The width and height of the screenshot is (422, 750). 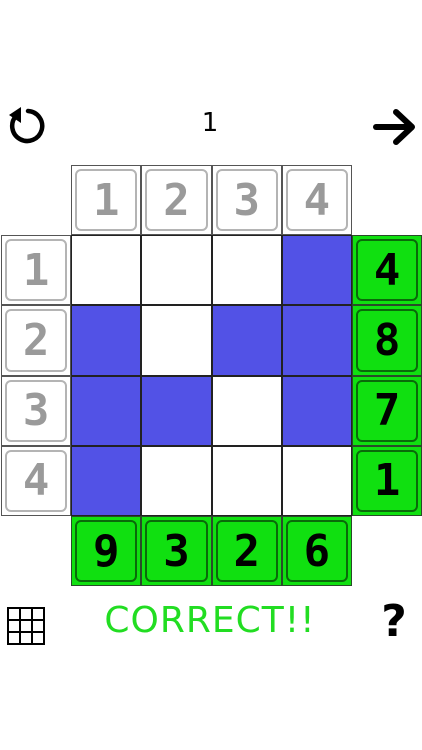 I want to click on row-sum-label: 4, so click(x=387, y=270).